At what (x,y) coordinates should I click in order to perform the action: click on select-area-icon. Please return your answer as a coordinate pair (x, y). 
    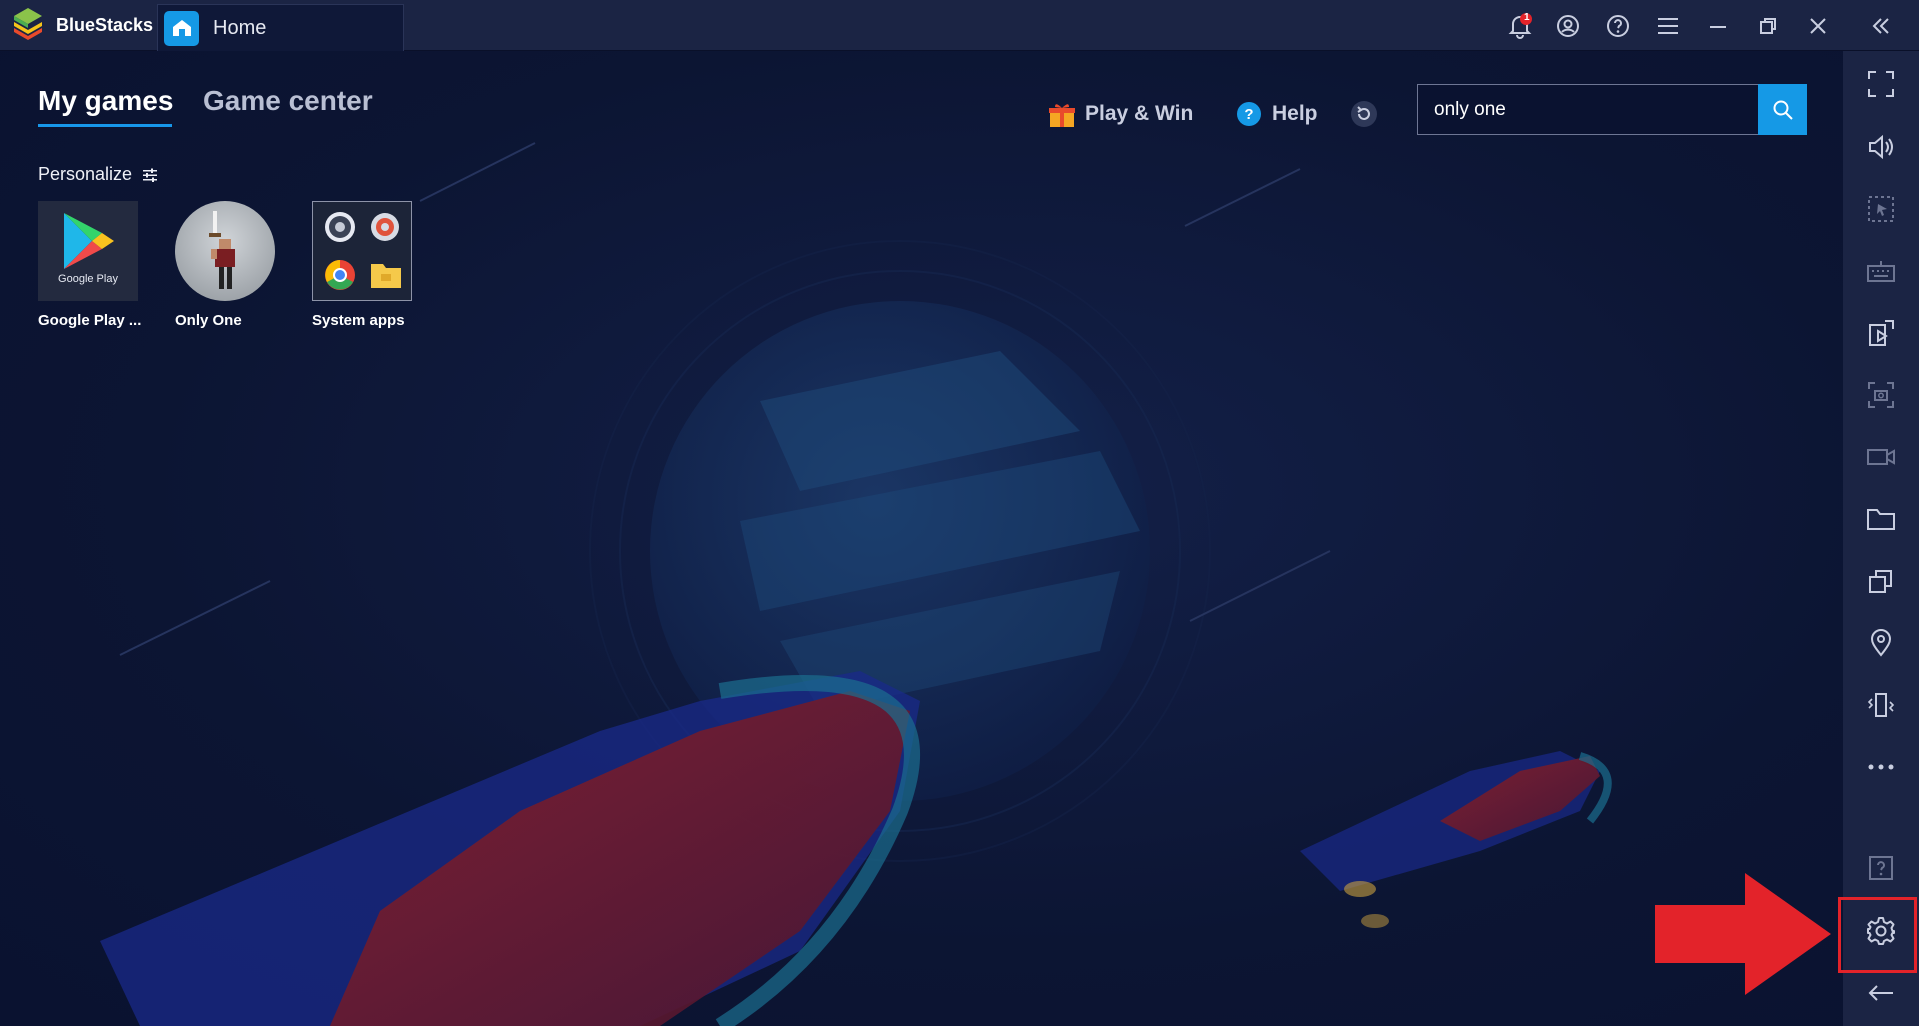
    Looking at the image, I should click on (1881, 209).